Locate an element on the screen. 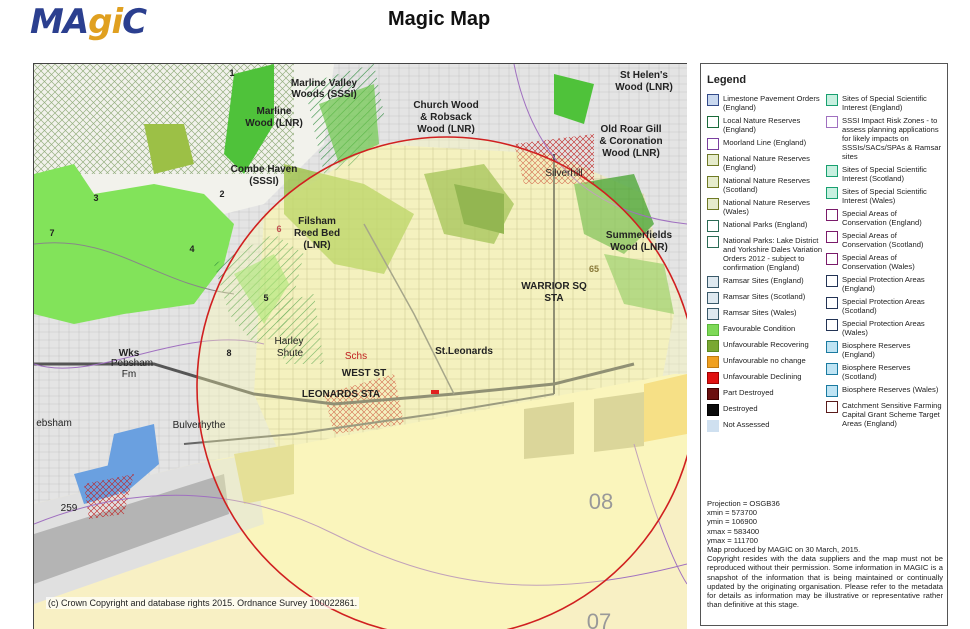 The image size is (970, 629). declining-swatch is located at coordinates (713, 378).